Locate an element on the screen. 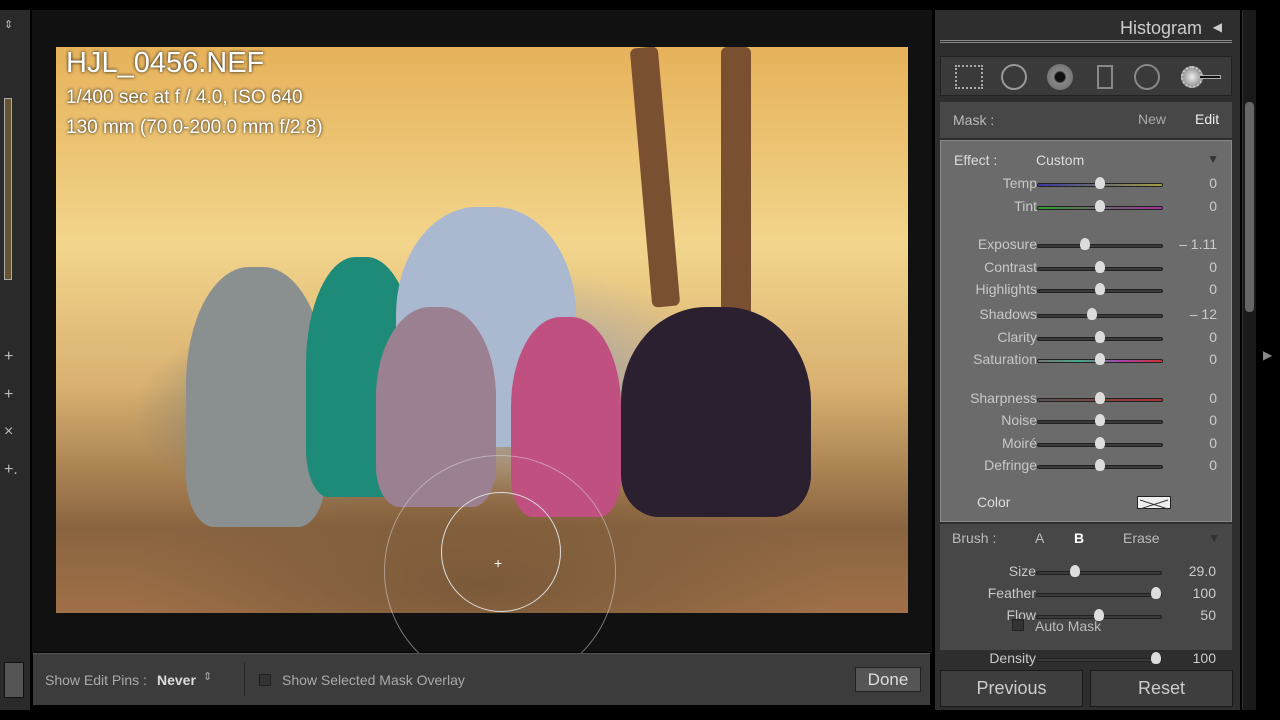 This screenshot has height=720, width=1280. slider-value: – 1.11 is located at coordinates (1198, 244).